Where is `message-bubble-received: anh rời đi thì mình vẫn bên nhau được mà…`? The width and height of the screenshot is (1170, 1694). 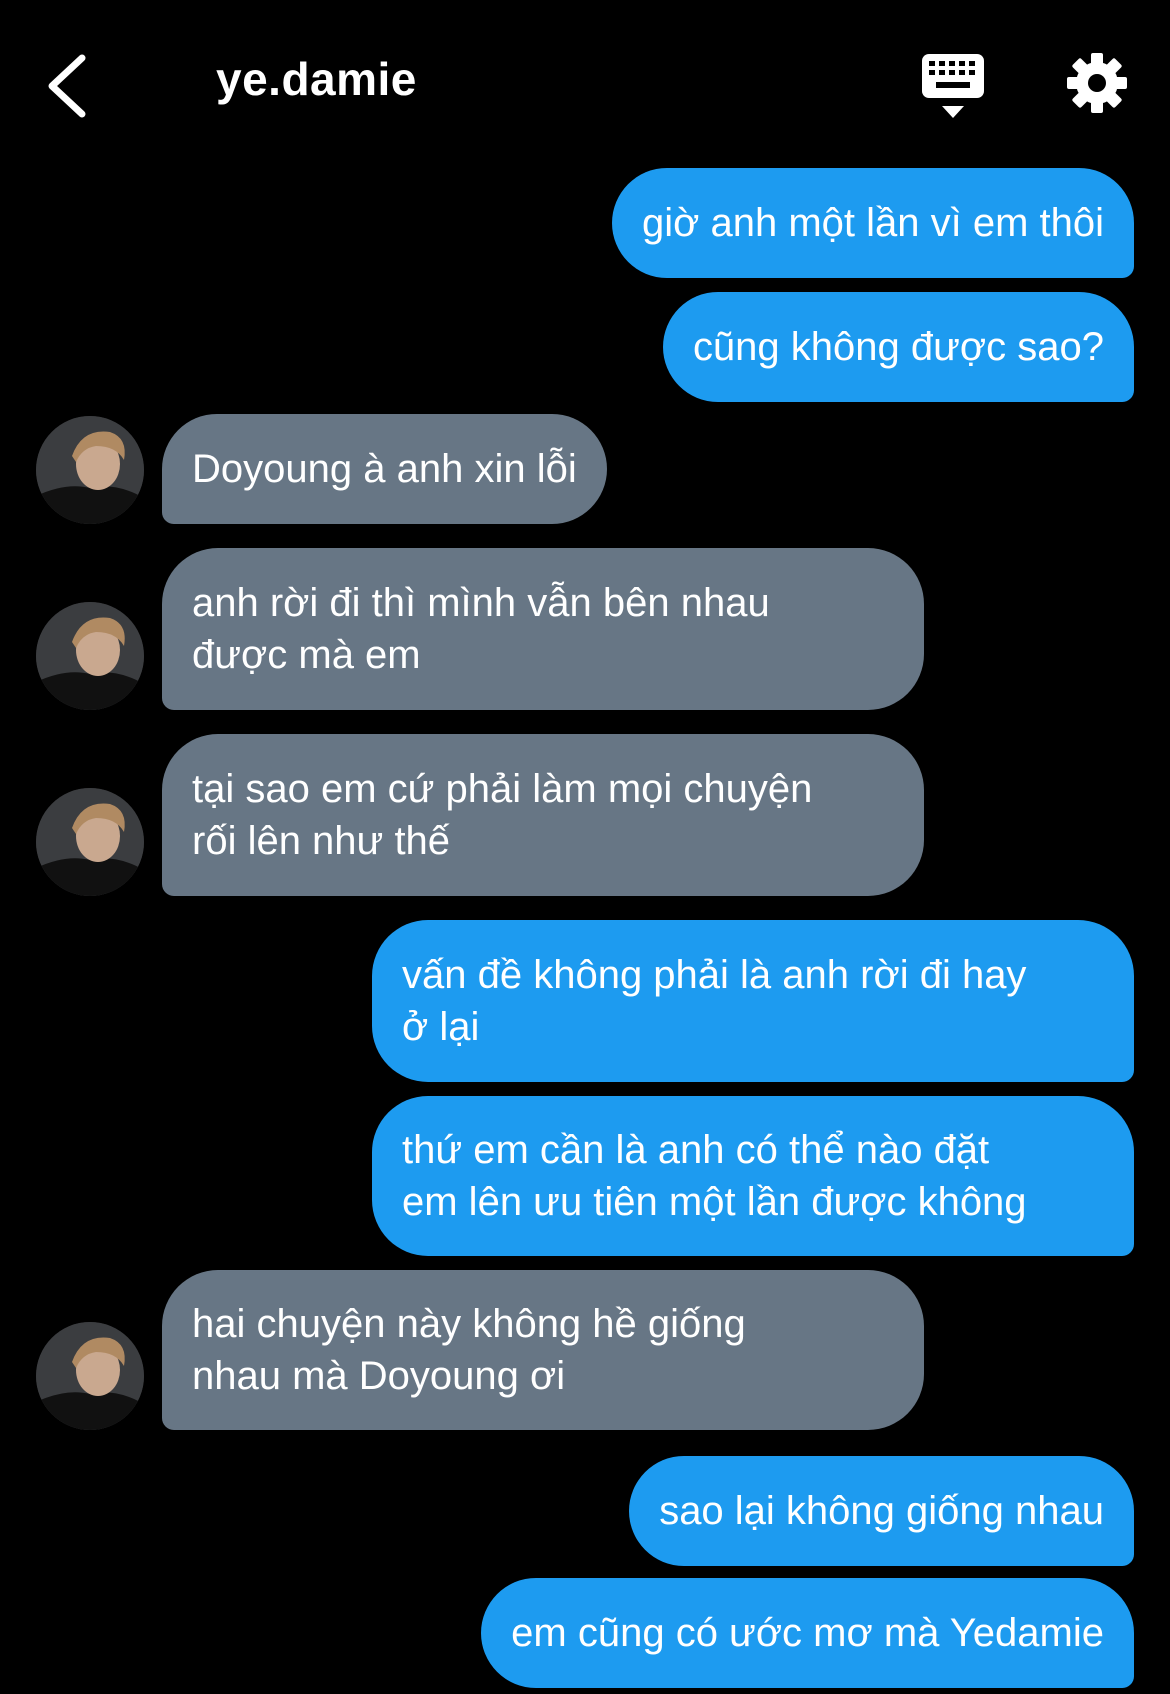
message-bubble-received: anh rời đi thì mình vẫn bên nhau được mà… is located at coordinates (543, 629).